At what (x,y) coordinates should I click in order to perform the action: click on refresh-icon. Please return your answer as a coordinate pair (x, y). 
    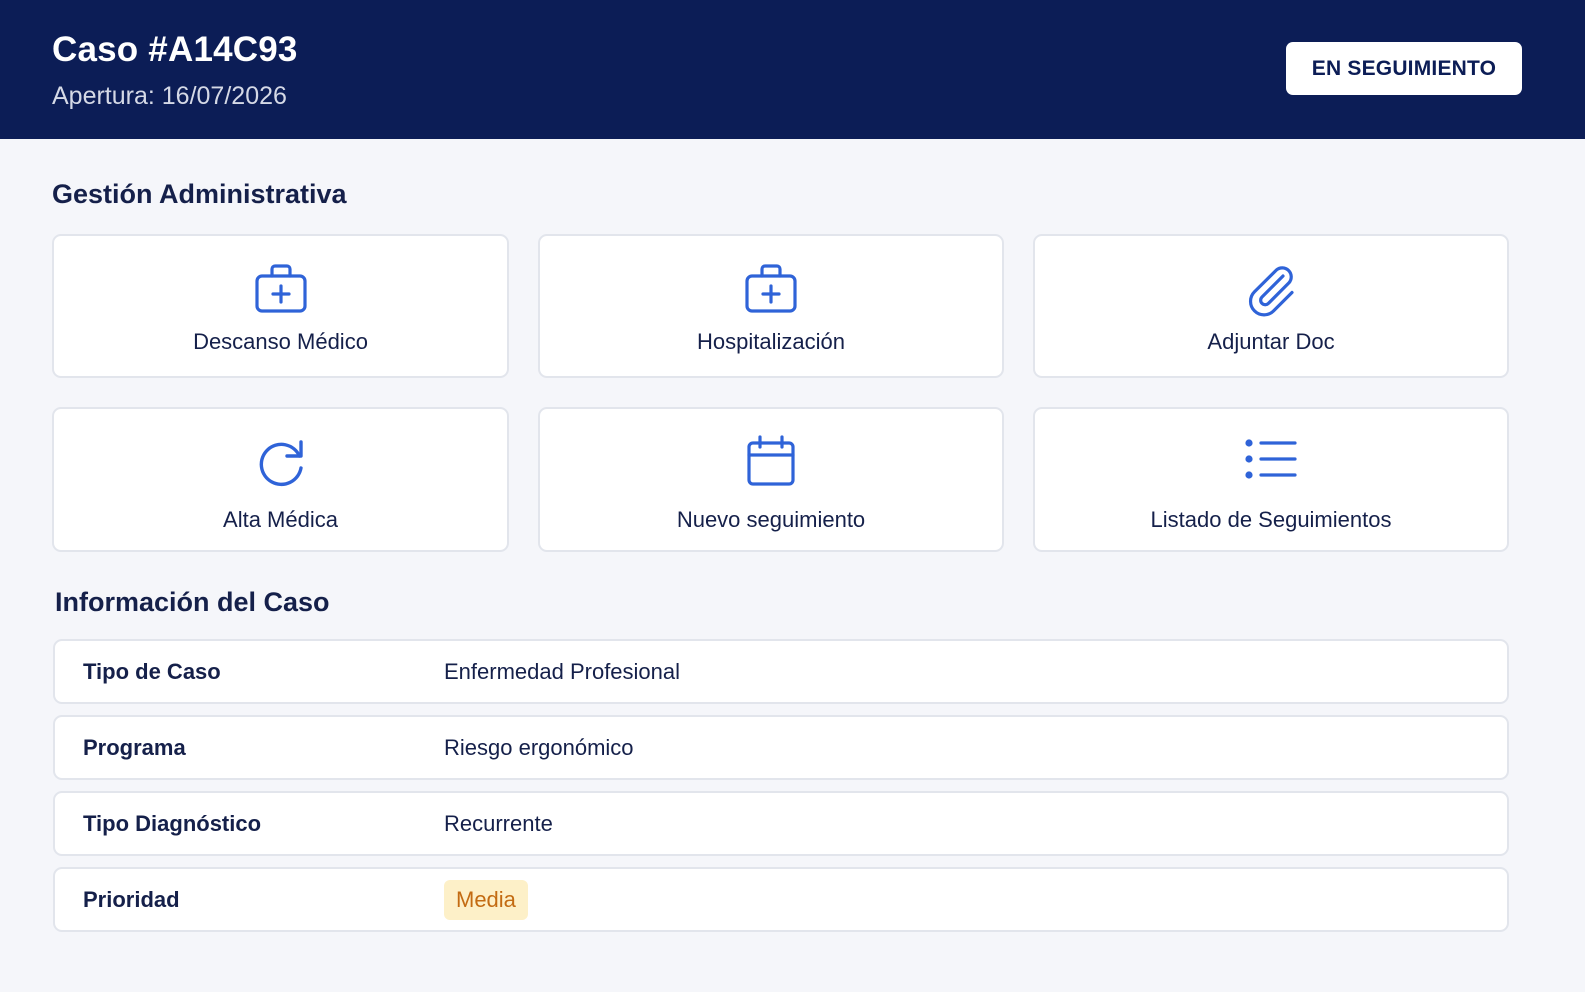
    Looking at the image, I should click on (281, 463).